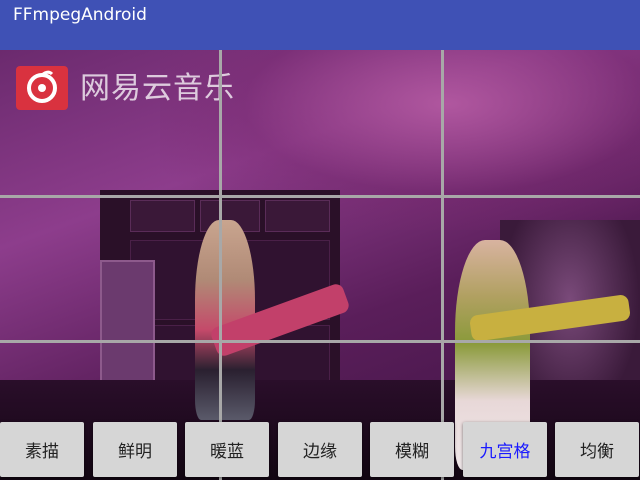 This screenshot has width=640, height=480. What do you see at coordinates (320, 449) in the screenshot?
I see `filter-button-edge: 边缘` at bounding box center [320, 449].